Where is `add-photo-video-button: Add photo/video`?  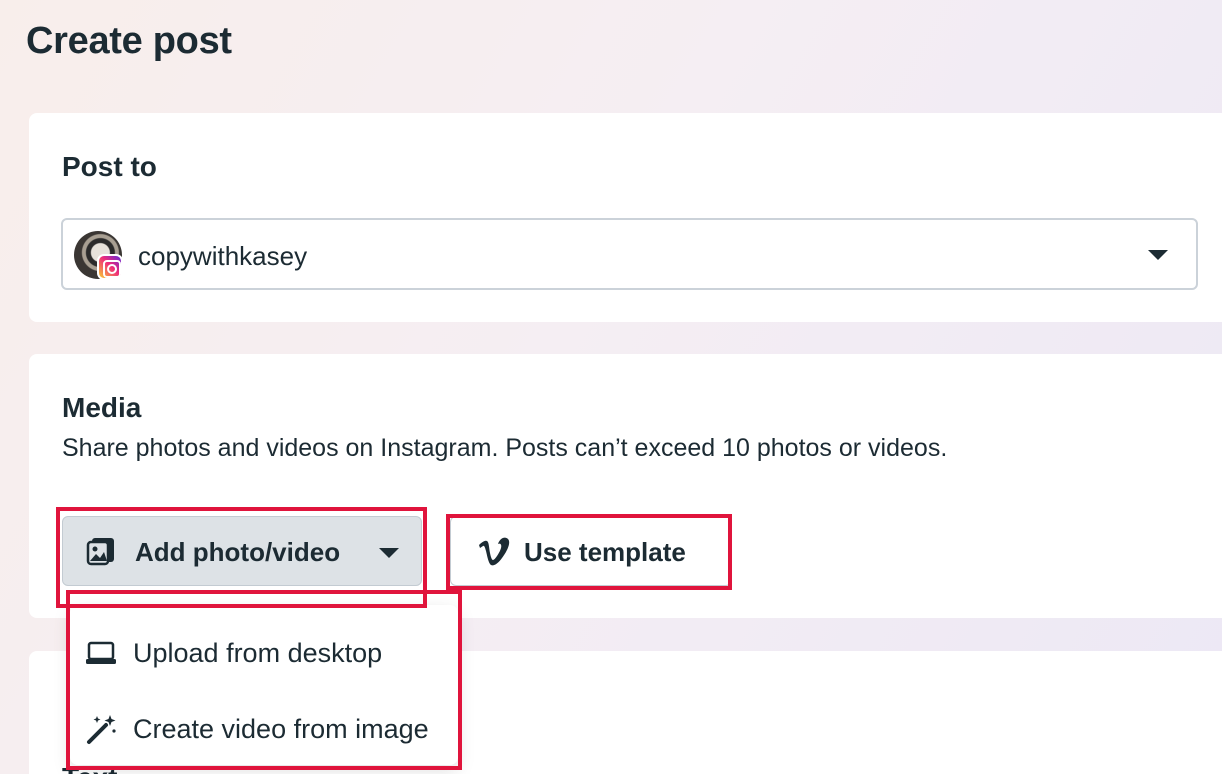
add-photo-video-button: Add photo/video is located at coordinates (242, 551).